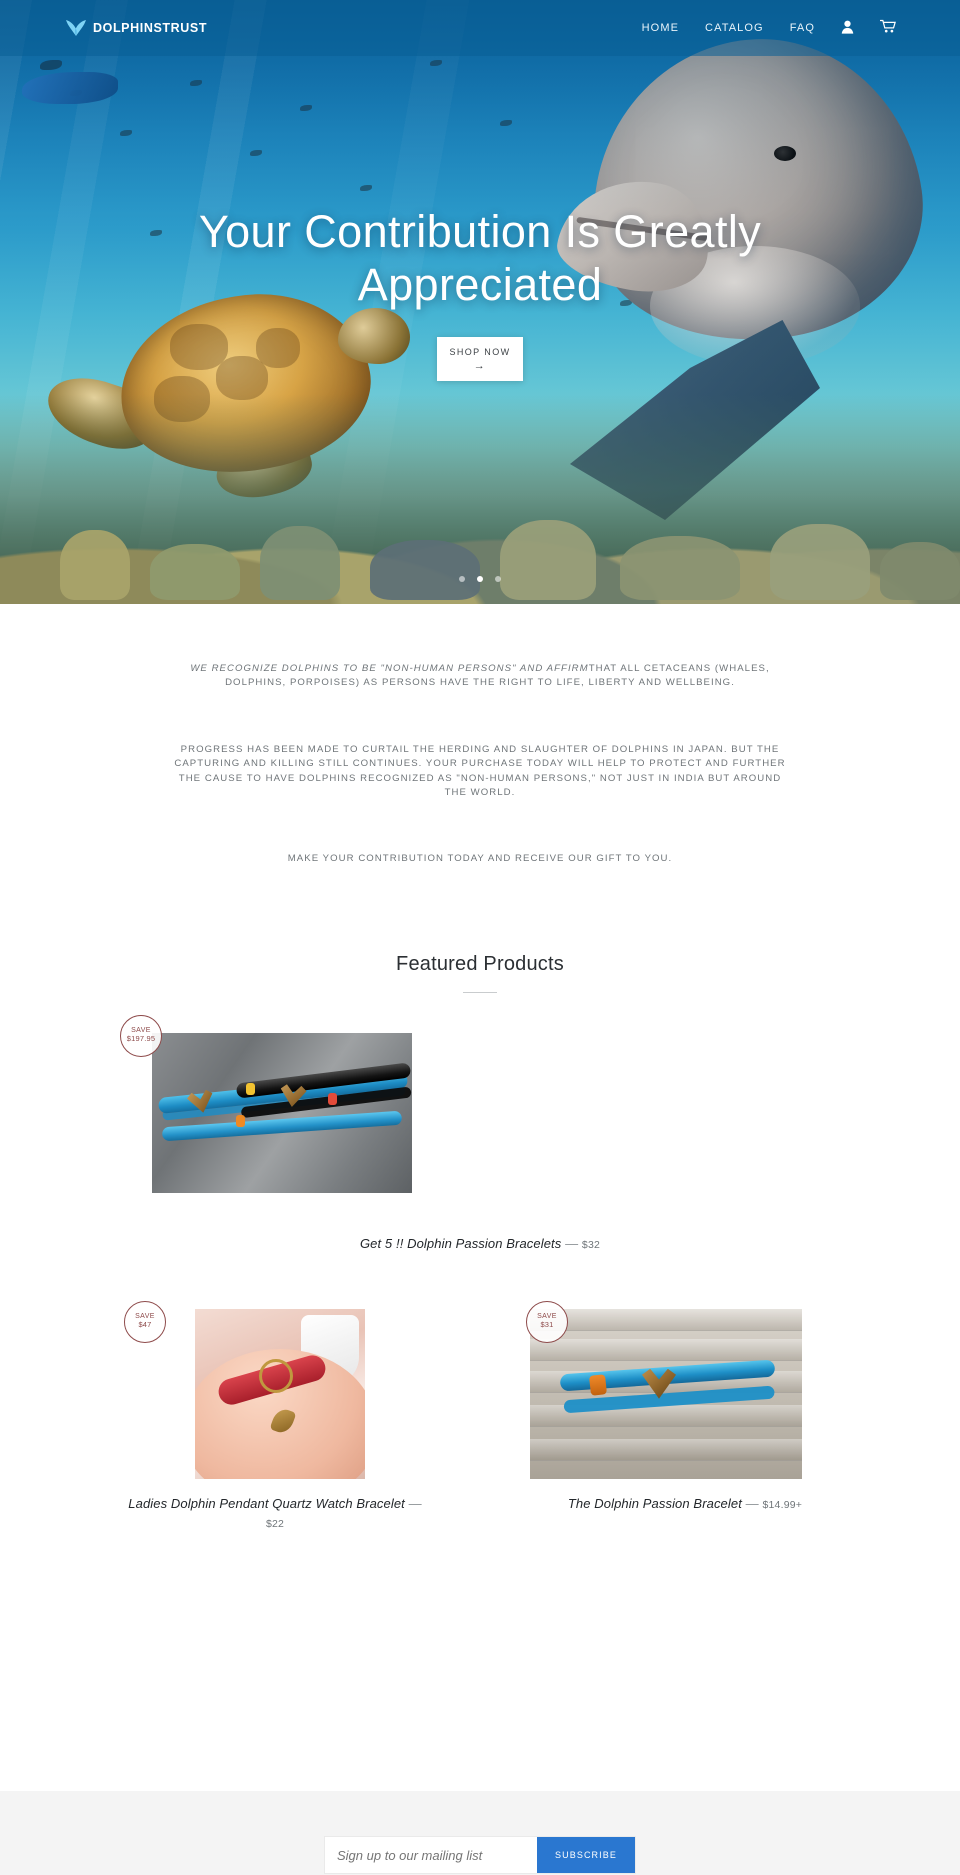 This screenshot has width=960, height=1875. I want to click on product-2-image, so click(280, 1393).